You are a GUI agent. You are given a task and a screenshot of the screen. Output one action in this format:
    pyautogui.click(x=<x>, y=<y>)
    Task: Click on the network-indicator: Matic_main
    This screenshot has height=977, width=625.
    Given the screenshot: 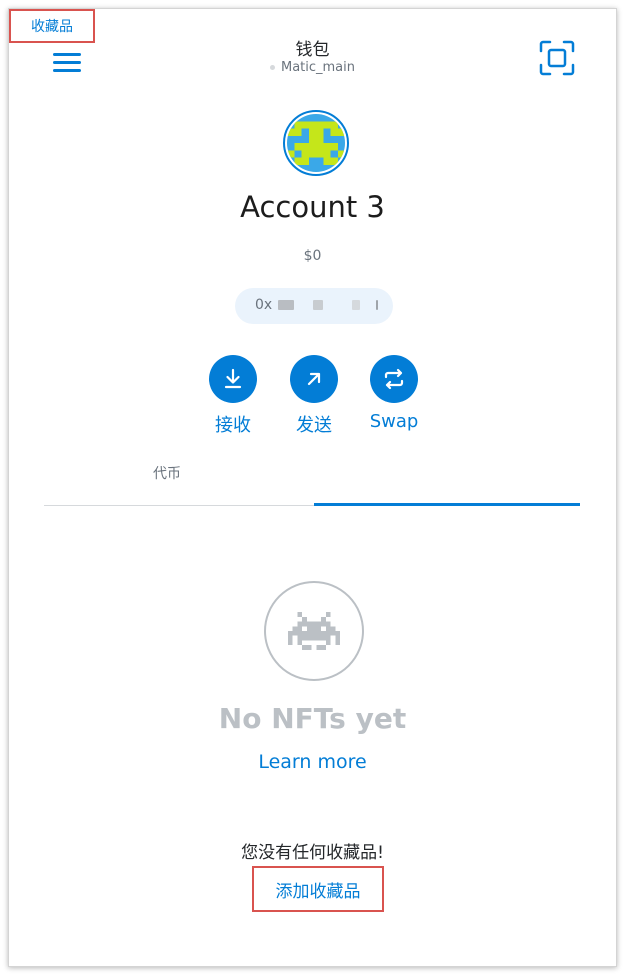 What is the action you would take?
    pyautogui.click(x=312, y=67)
    